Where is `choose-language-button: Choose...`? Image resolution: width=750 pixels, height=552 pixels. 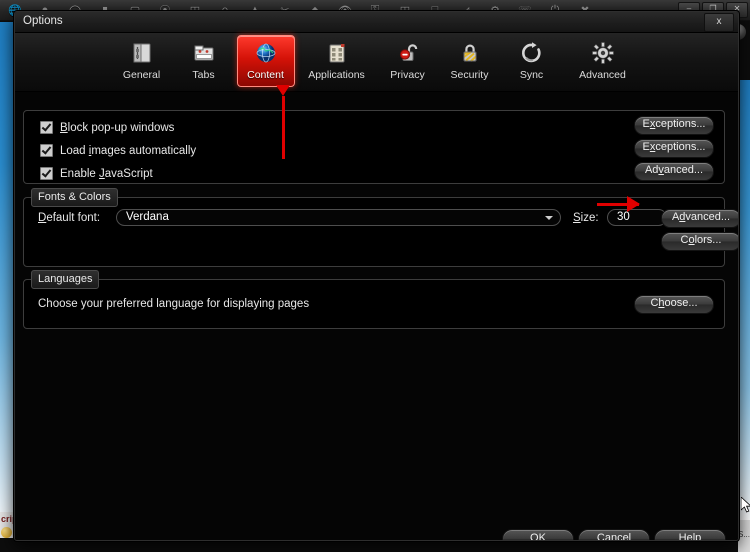
choose-language-button: Choose... is located at coordinates (674, 304).